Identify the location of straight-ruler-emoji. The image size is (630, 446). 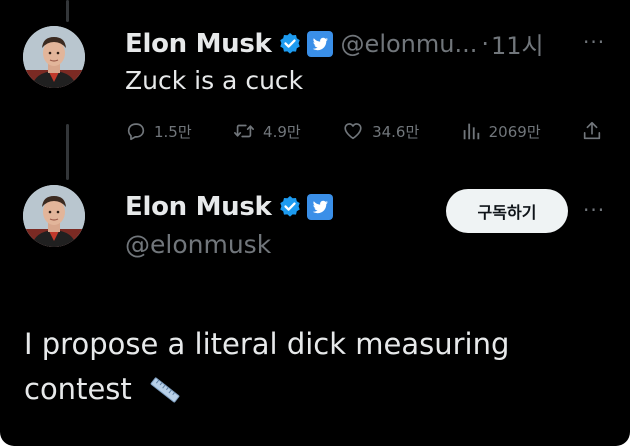
(165, 390).